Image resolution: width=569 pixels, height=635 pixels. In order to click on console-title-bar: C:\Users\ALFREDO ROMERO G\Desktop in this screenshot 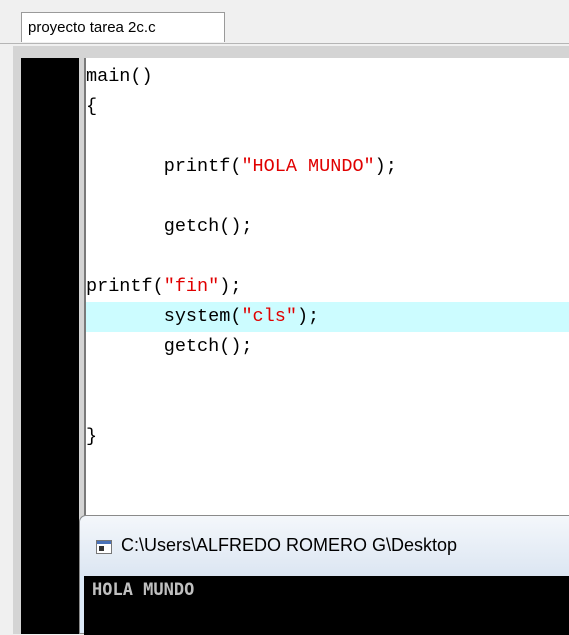, I will do `click(324, 546)`.